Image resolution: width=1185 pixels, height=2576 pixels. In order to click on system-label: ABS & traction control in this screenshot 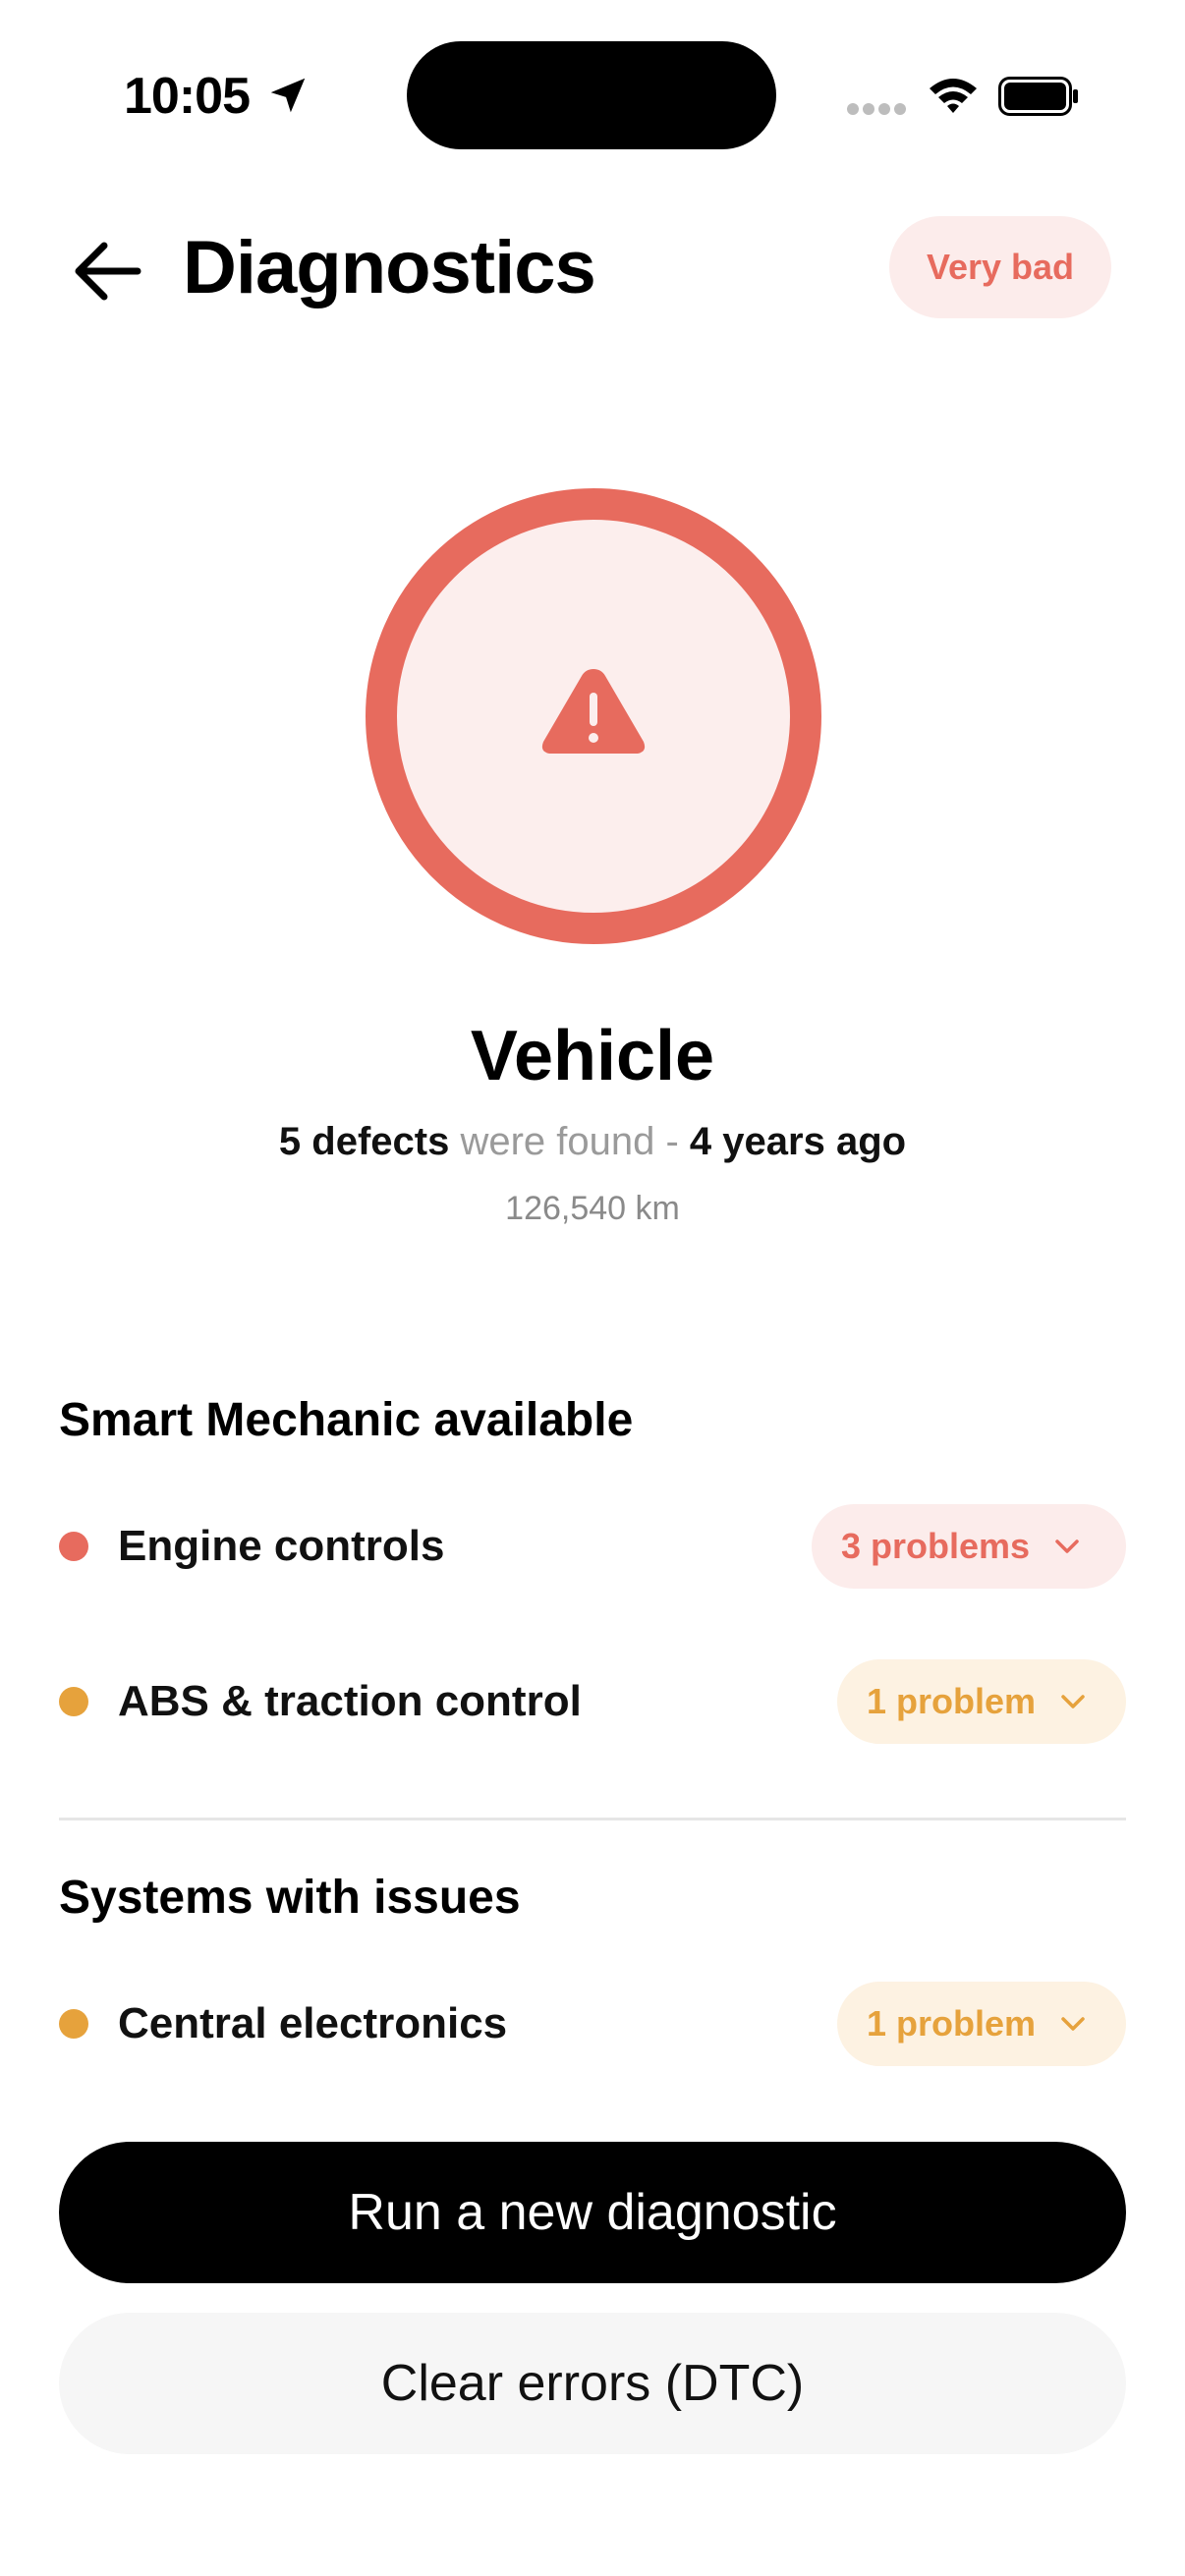, I will do `click(350, 1701)`.